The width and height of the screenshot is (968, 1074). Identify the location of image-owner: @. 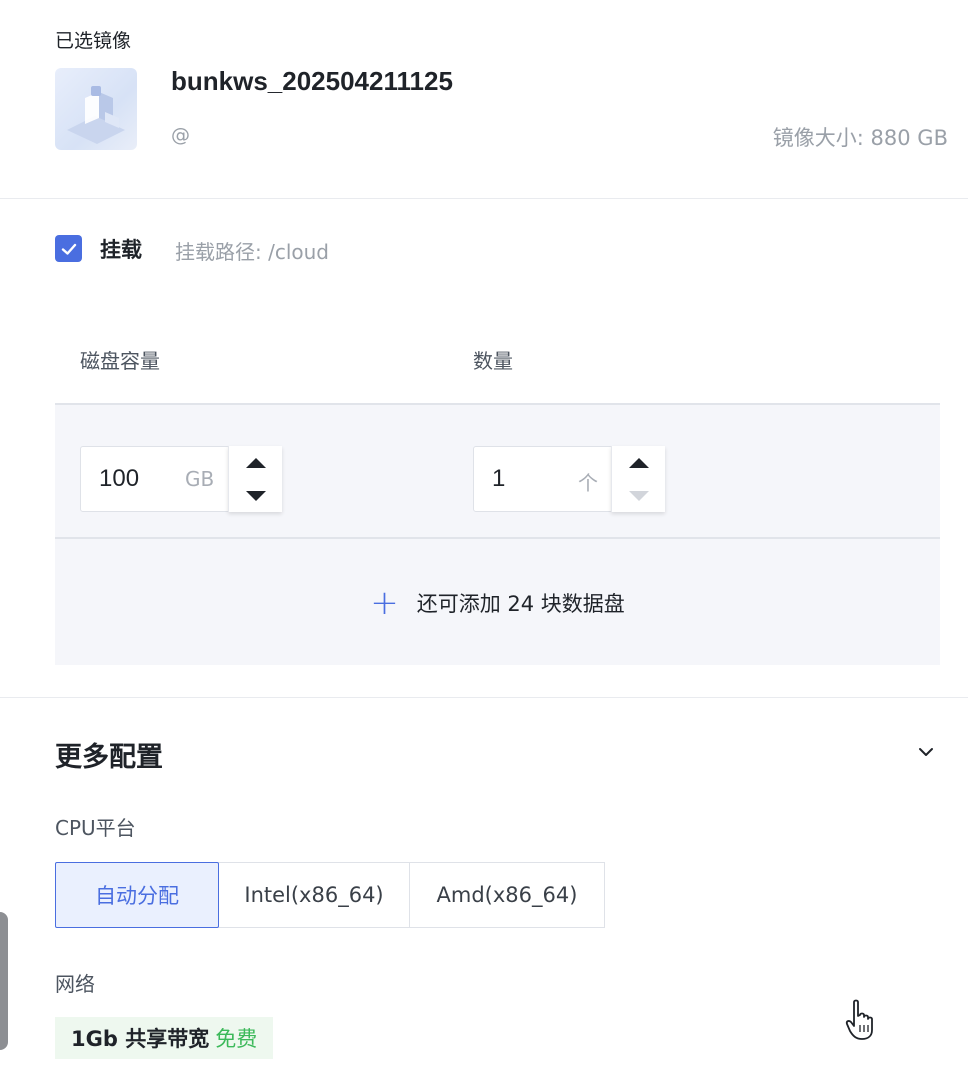
(180, 135).